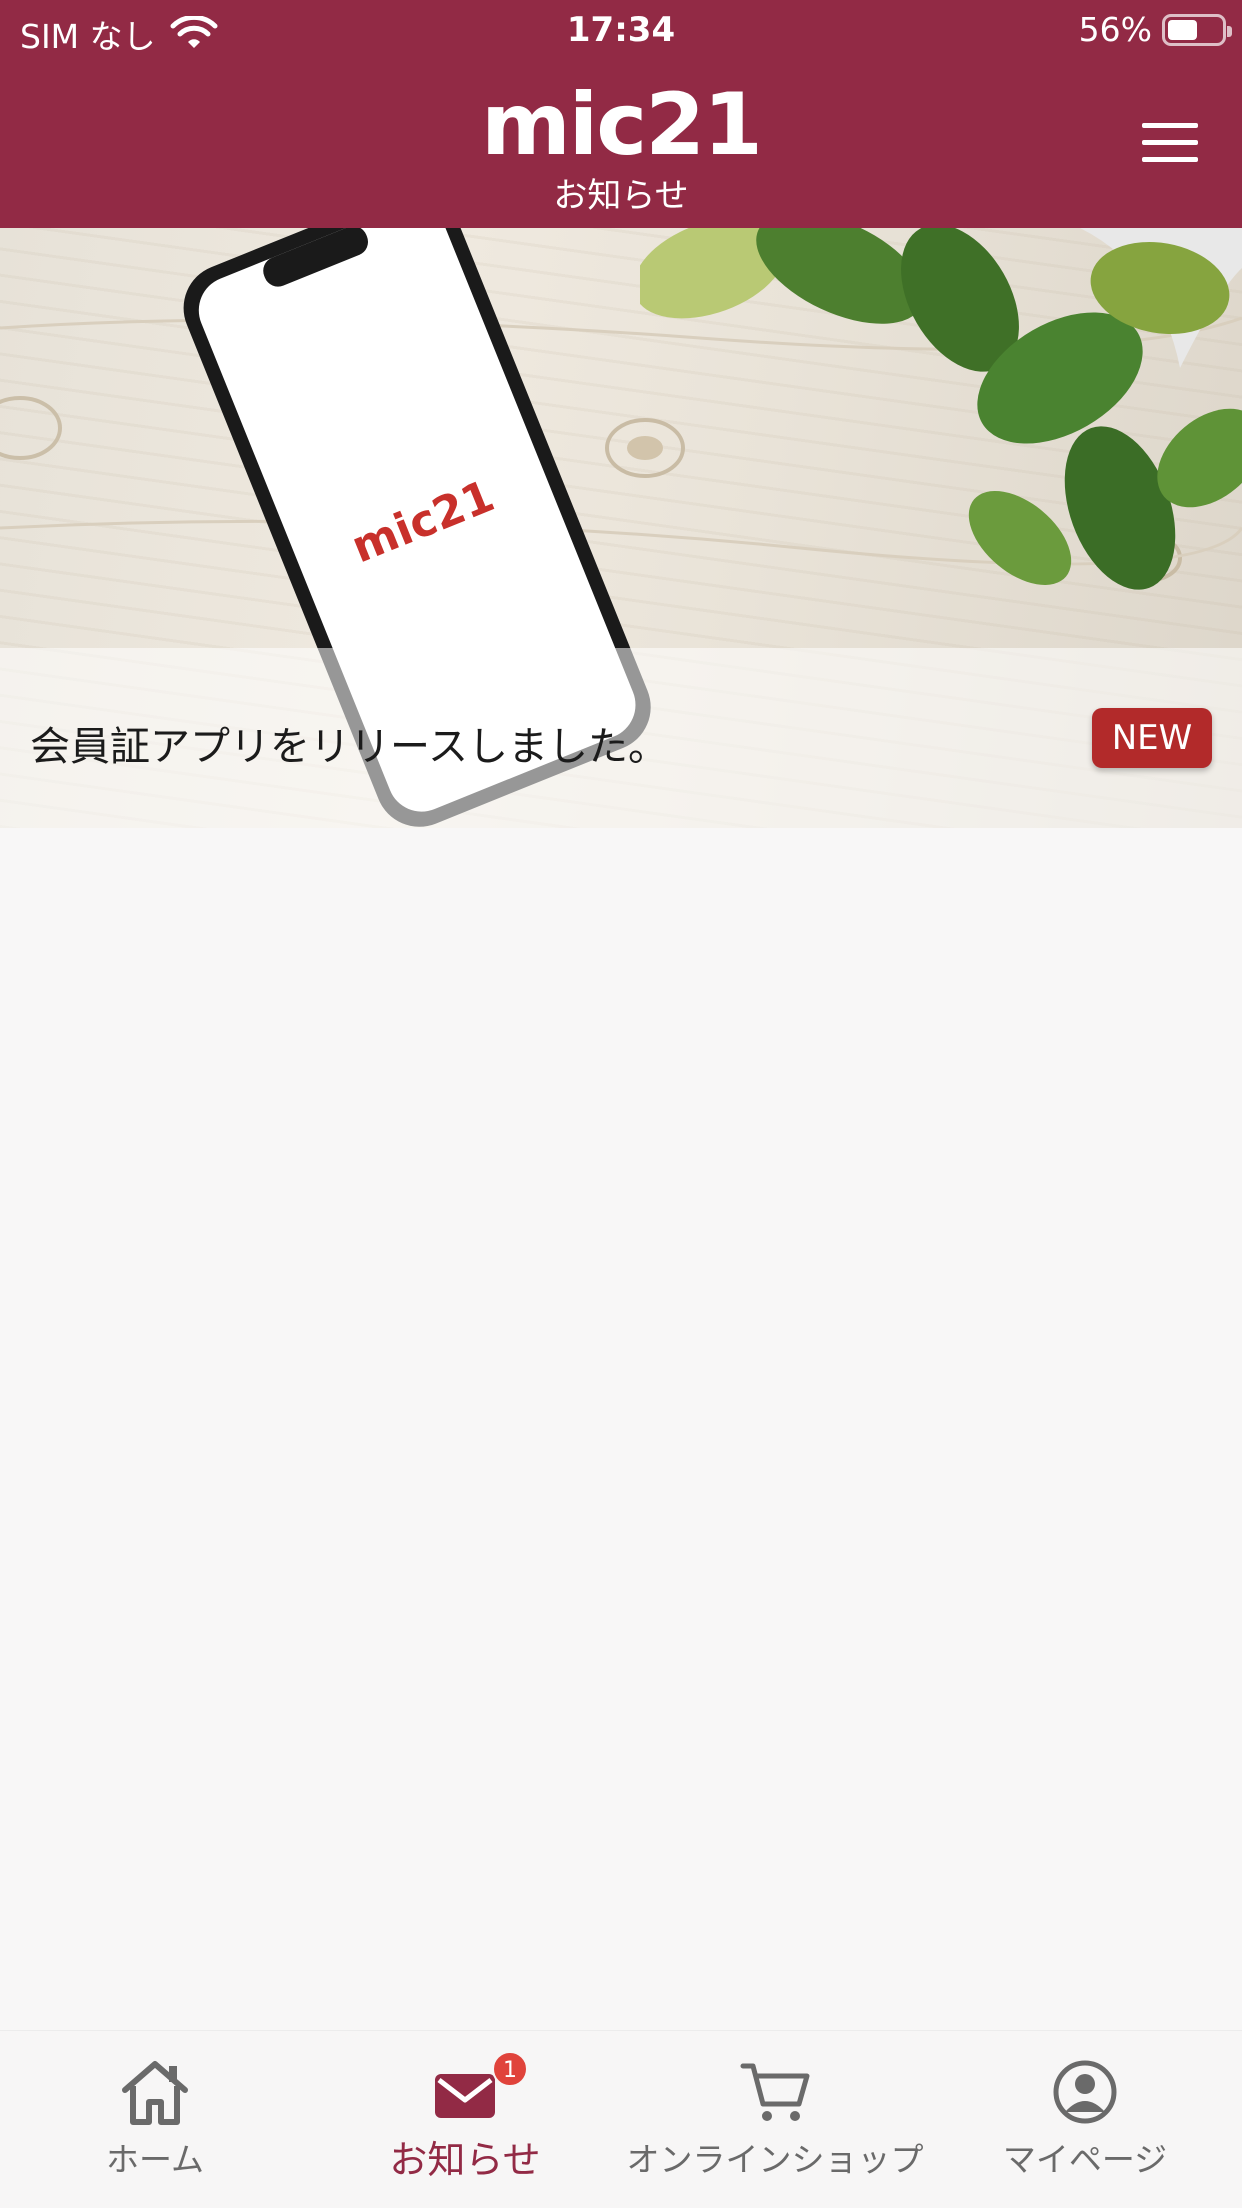  What do you see at coordinates (941, 409) in the screenshot?
I see `plant-image` at bounding box center [941, 409].